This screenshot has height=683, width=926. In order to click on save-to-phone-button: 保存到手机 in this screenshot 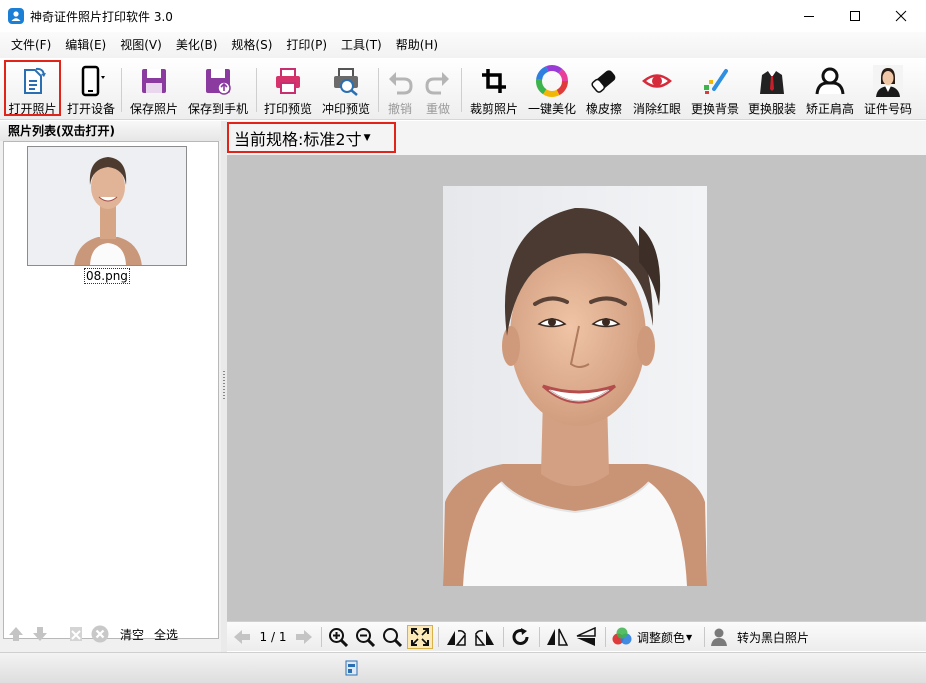, I will do `click(218, 88)`.